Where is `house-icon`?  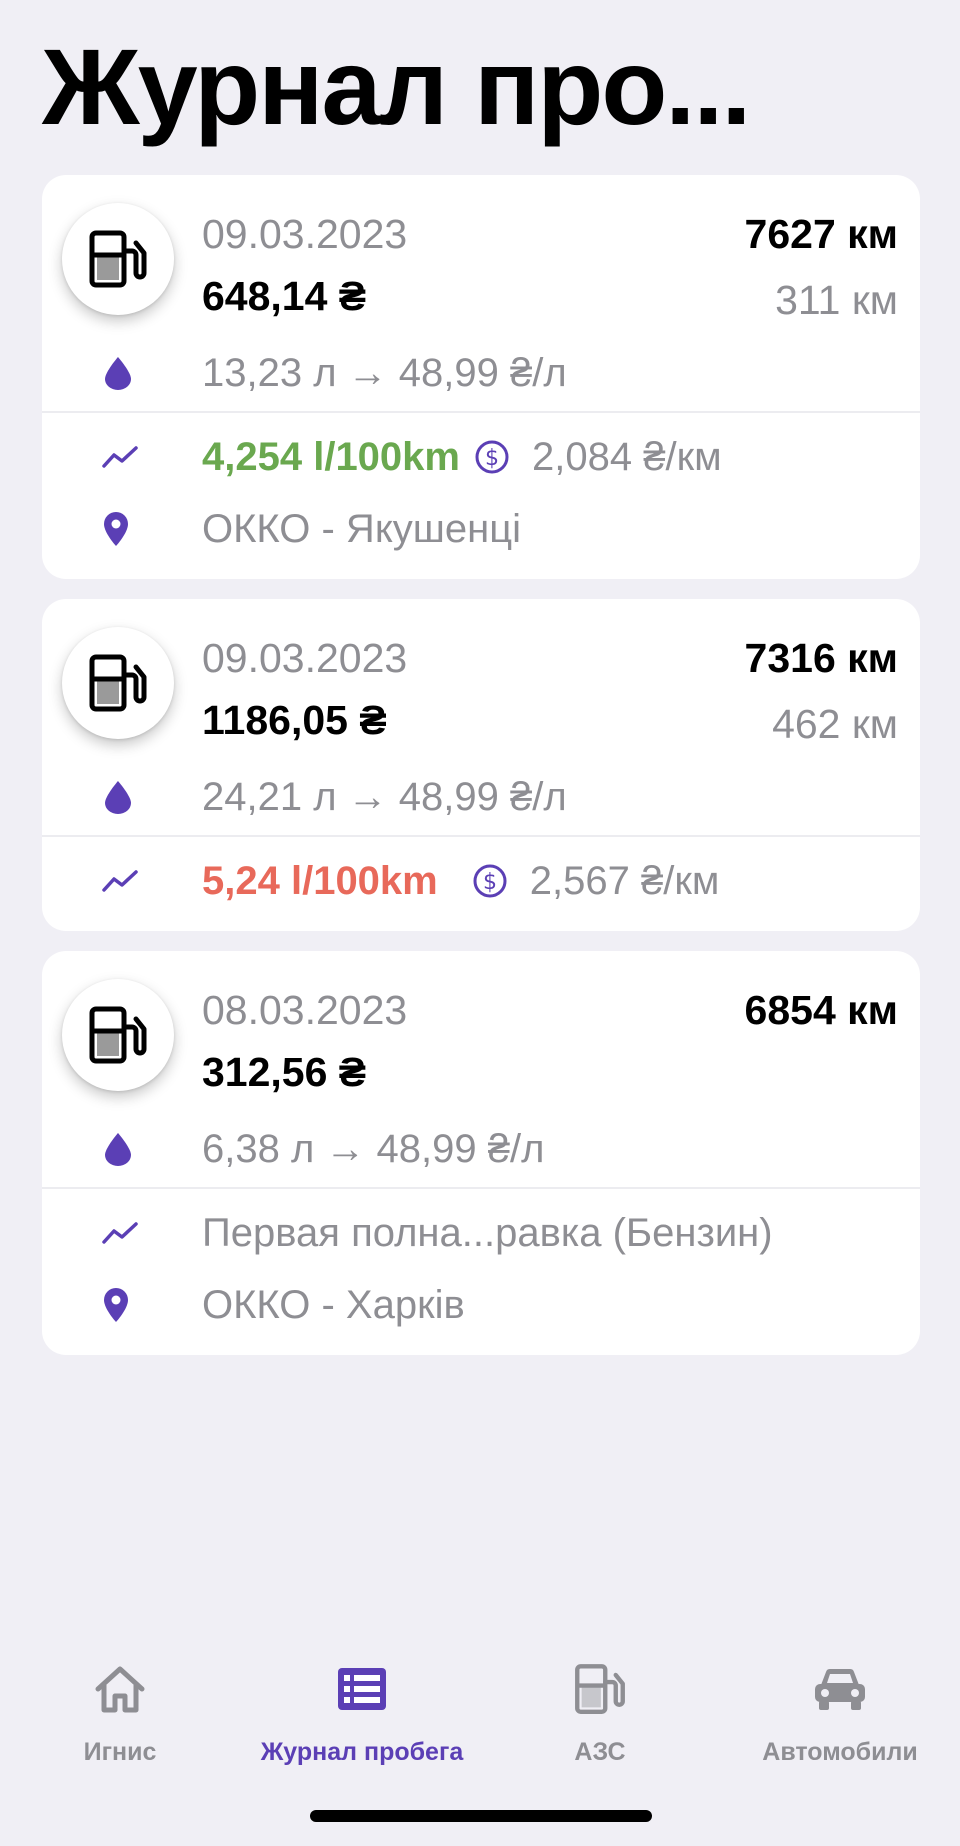
house-icon is located at coordinates (120, 1689).